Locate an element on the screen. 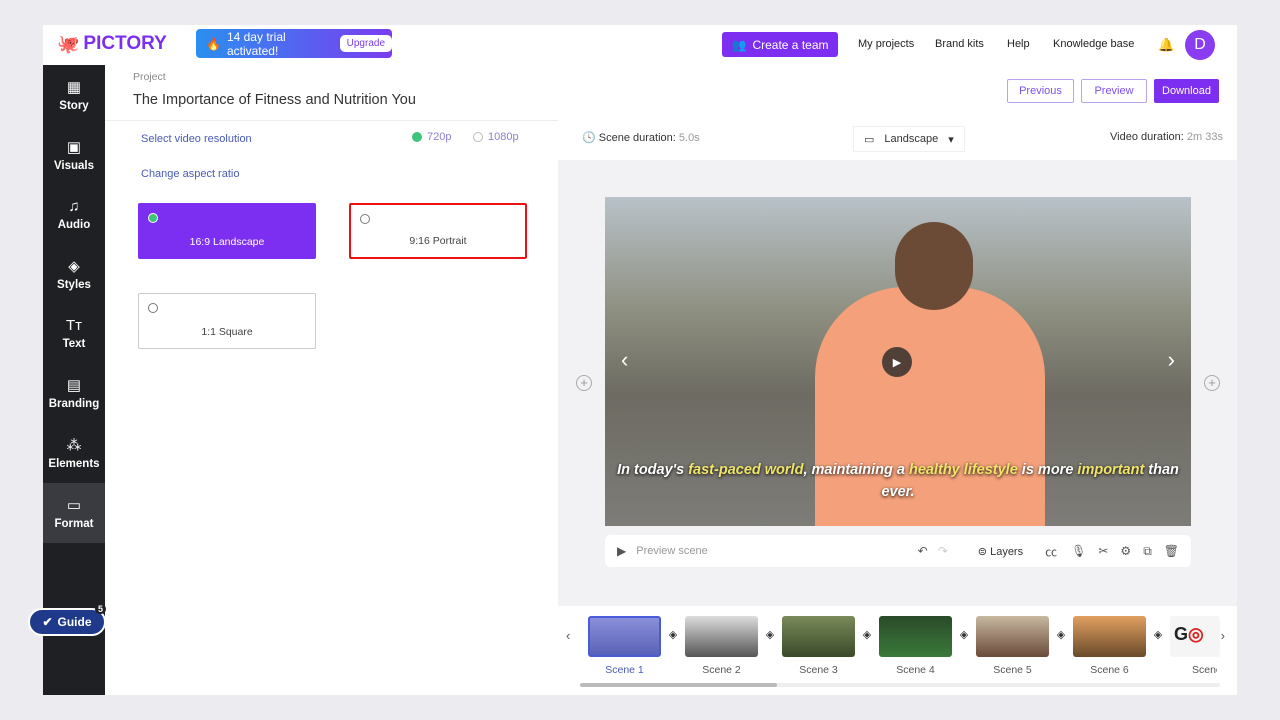  avatar: D is located at coordinates (1200, 45).